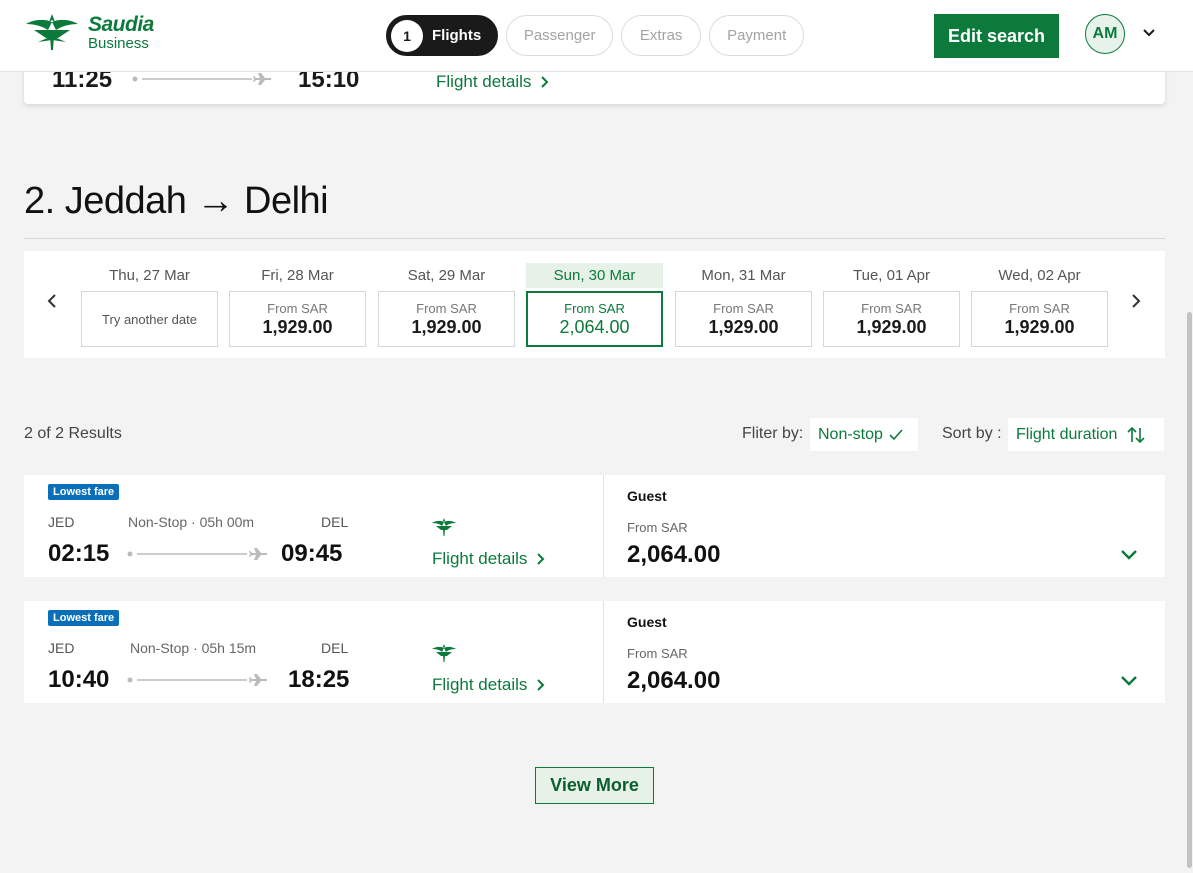 The width and height of the screenshot is (1193, 873). Describe the element at coordinates (773, 433) in the screenshot. I see `filter-label: Fliter by:` at that location.